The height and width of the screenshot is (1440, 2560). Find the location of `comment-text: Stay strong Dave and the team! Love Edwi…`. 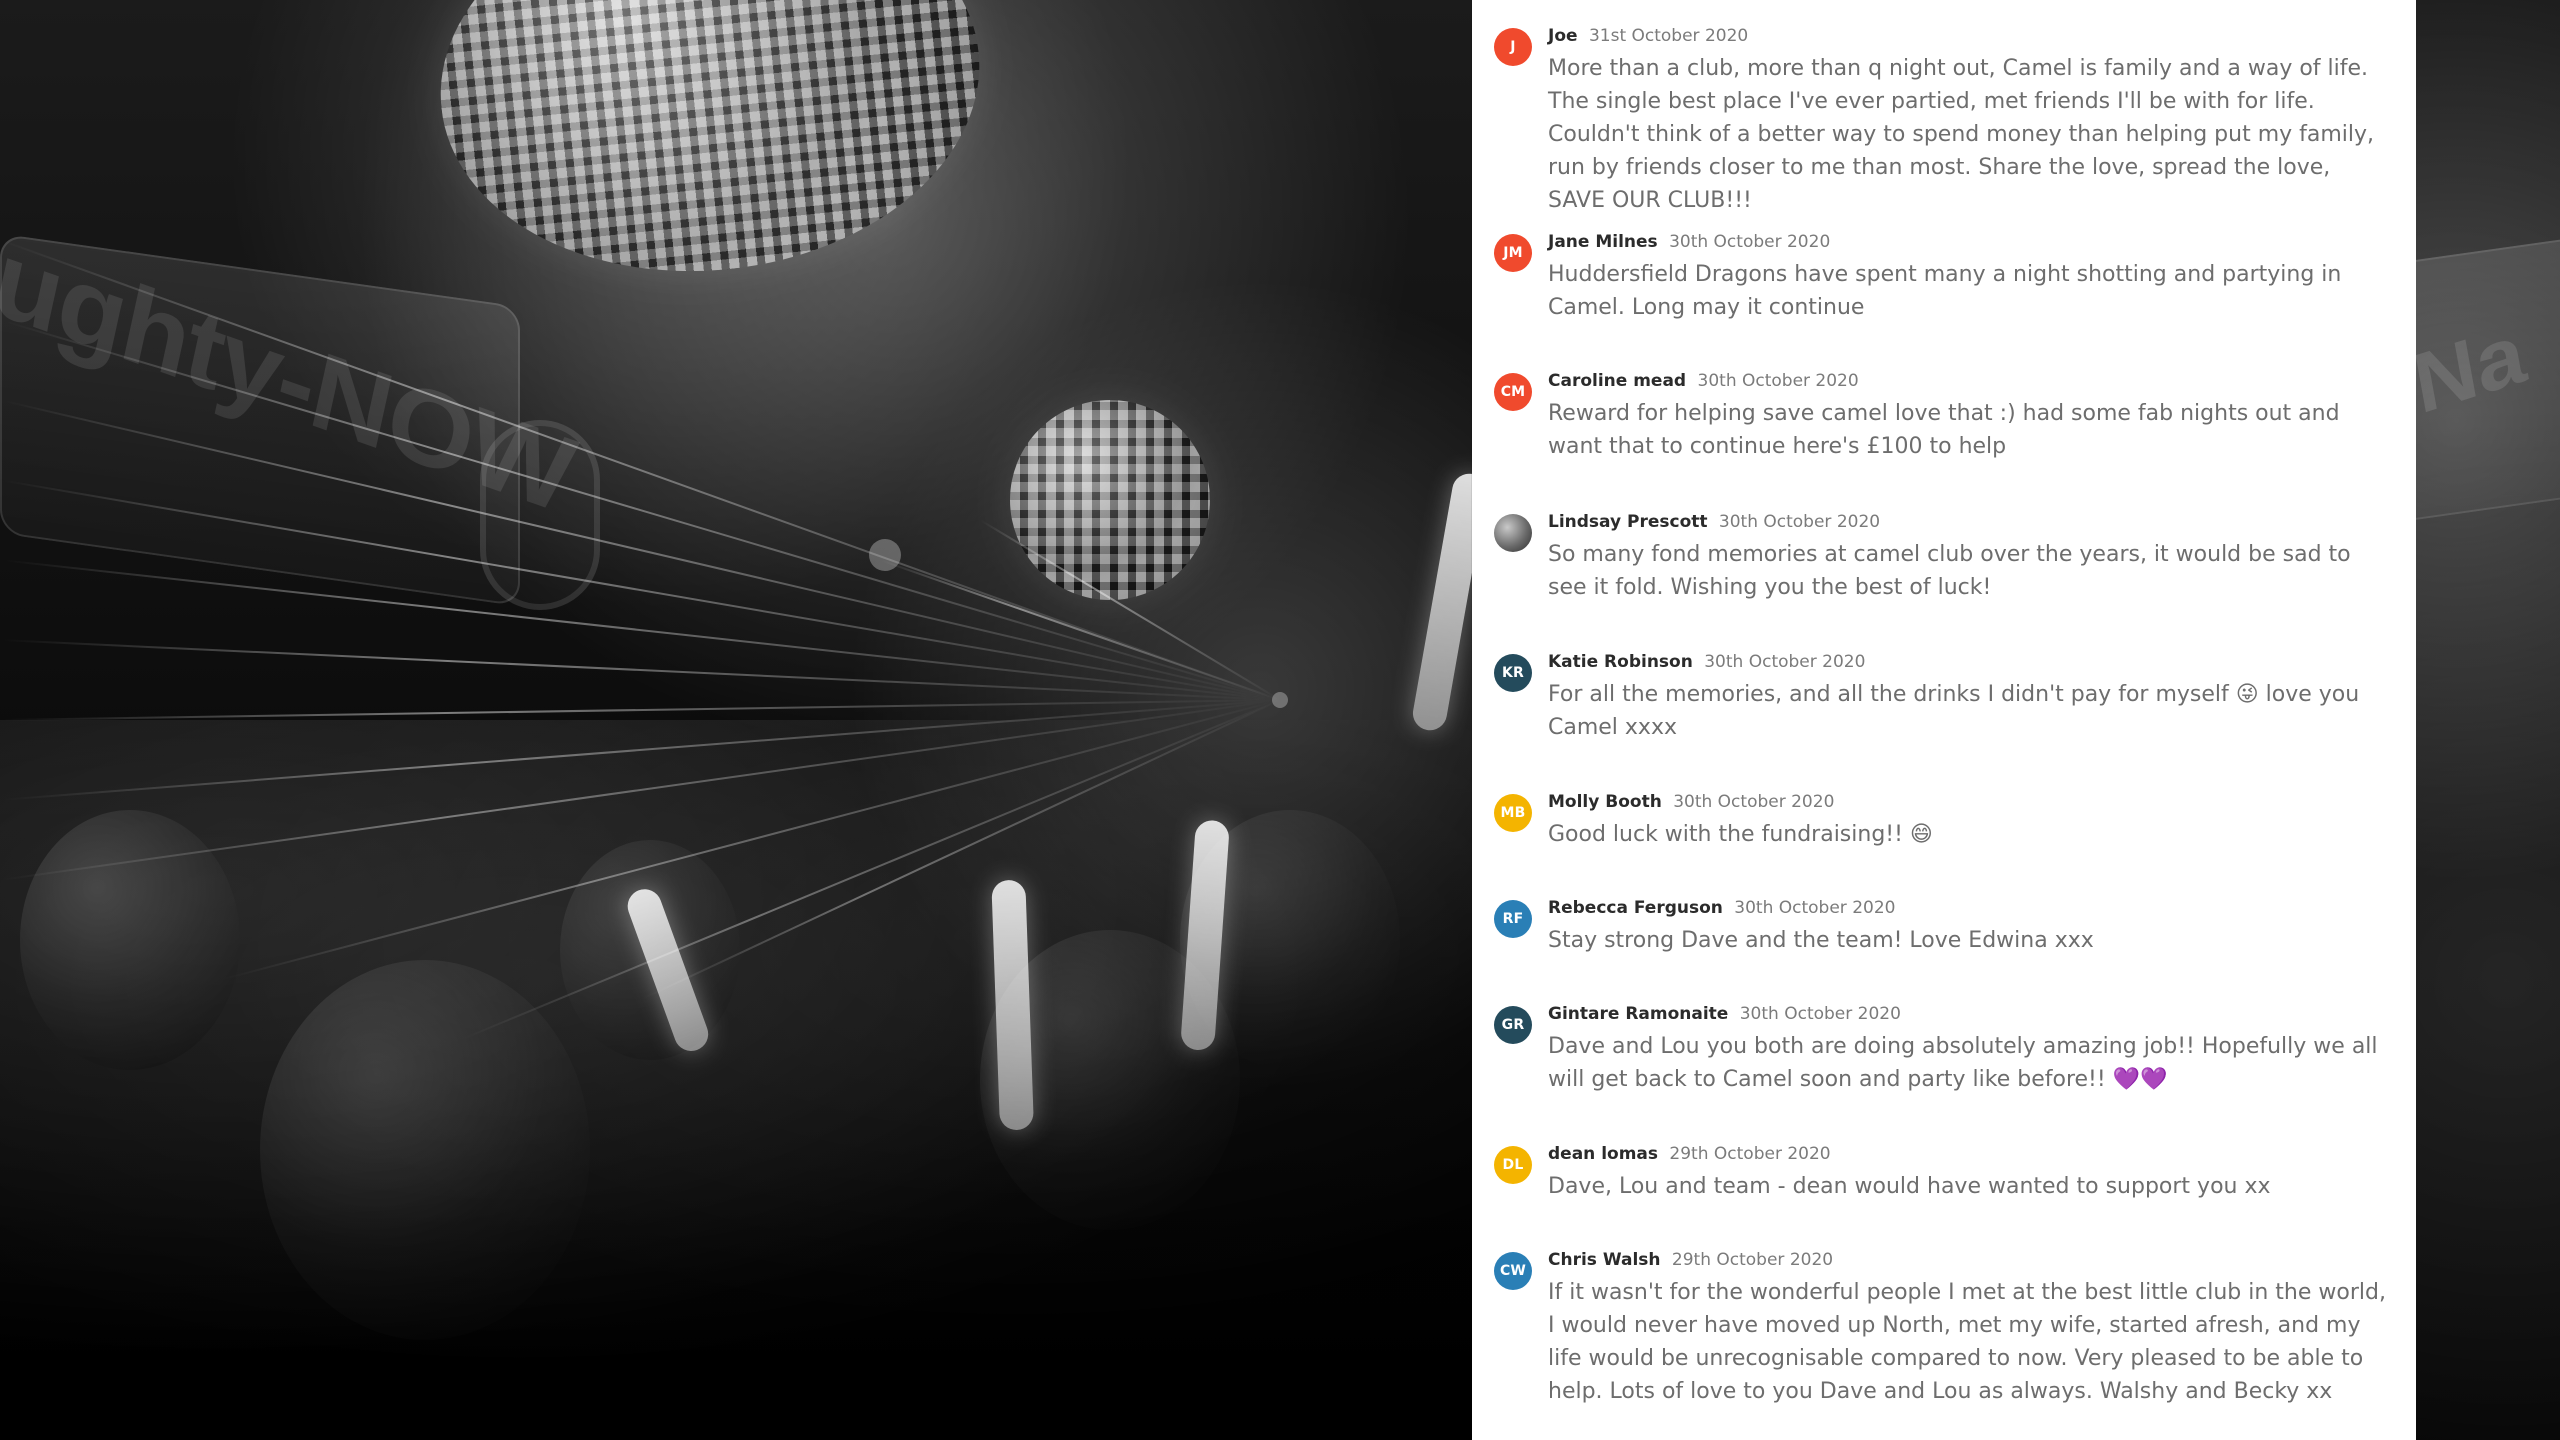

comment-text: Stay strong Dave and the team! Love Edwi… is located at coordinates (1821, 940).